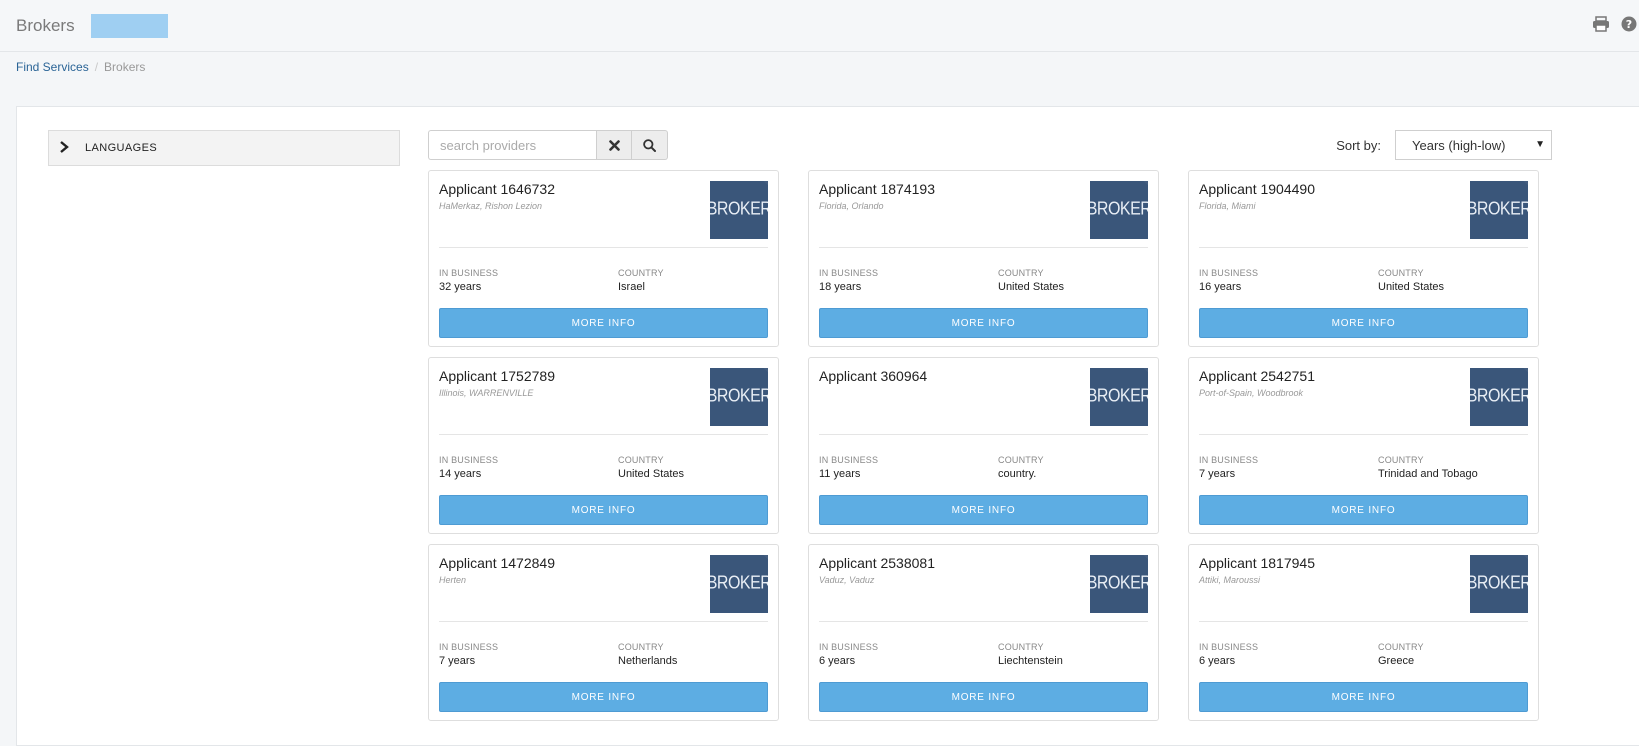 This screenshot has height=746, width=1639. What do you see at coordinates (877, 189) in the screenshot?
I see `broker-name: Applicant 1874193` at bounding box center [877, 189].